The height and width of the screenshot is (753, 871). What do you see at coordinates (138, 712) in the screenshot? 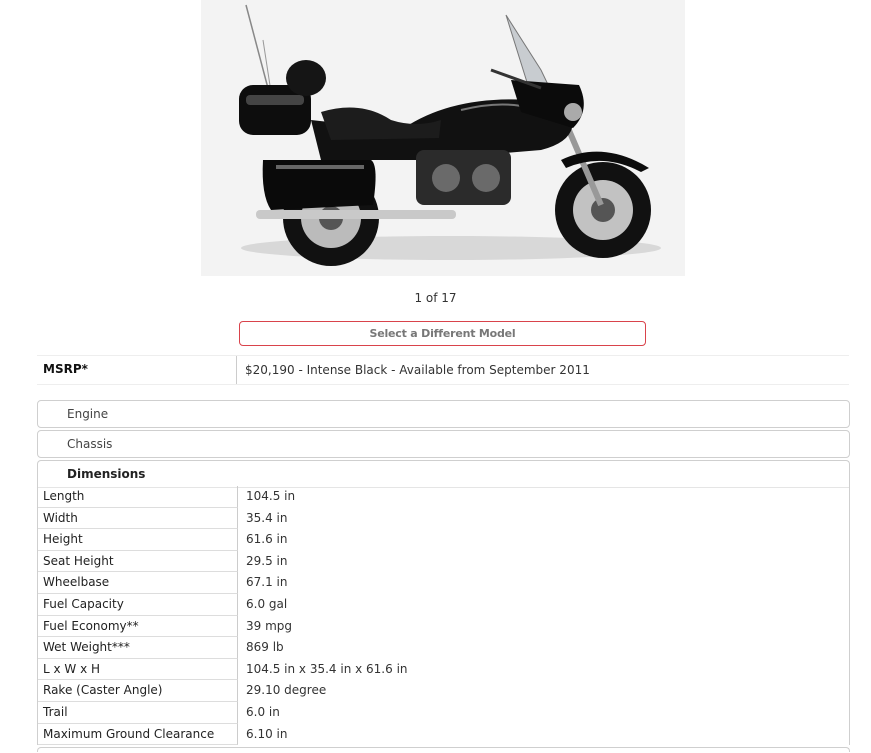
I see `spec-label: Trail` at bounding box center [138, 712].